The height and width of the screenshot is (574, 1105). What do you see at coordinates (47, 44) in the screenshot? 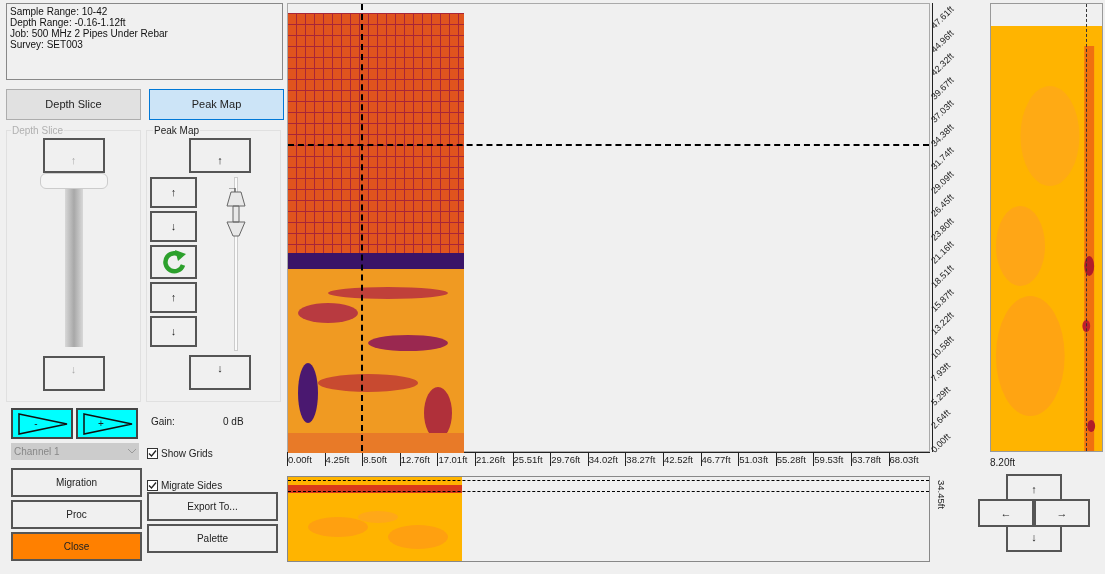
I see `info-line: Survey: SET003` at bounding box center [47, 44].